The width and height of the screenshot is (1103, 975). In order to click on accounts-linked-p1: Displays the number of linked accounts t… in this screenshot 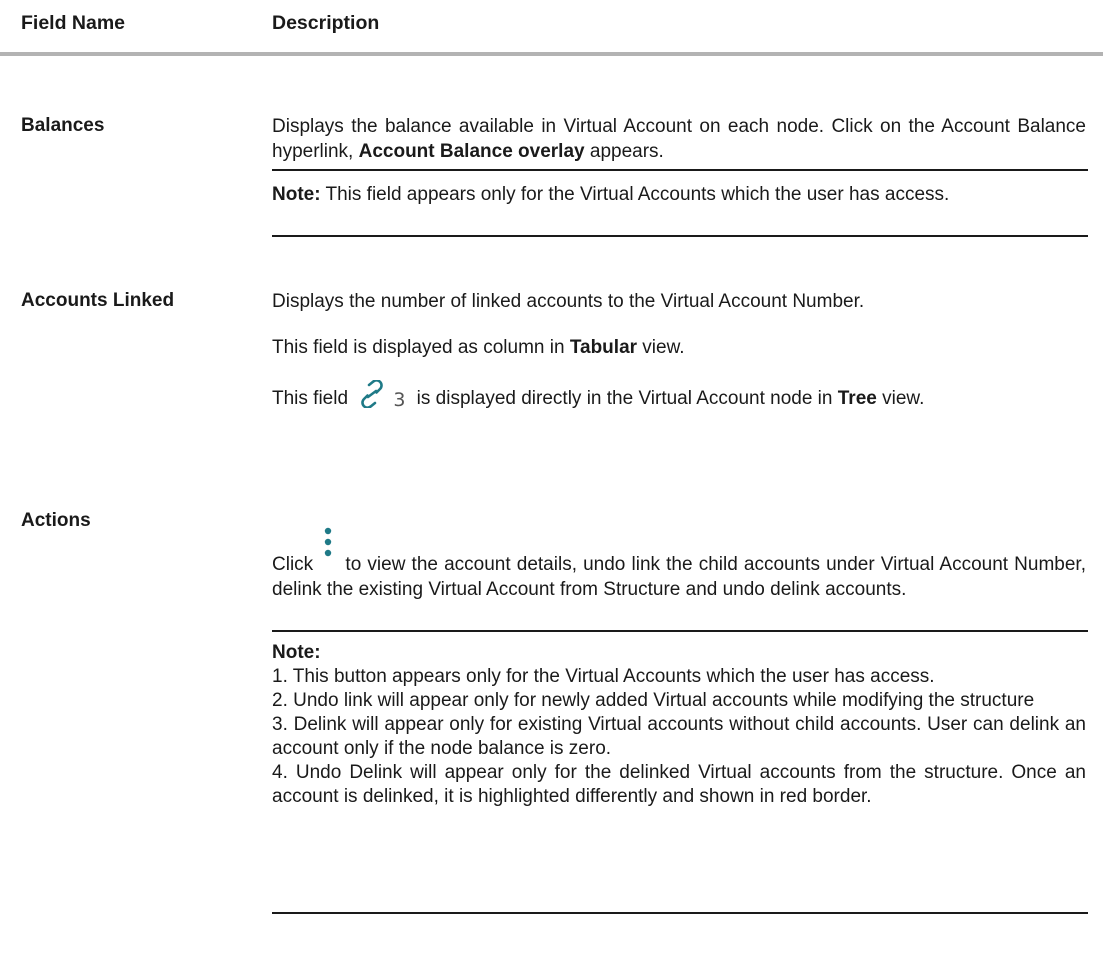, I will do `click(568, 301)`.